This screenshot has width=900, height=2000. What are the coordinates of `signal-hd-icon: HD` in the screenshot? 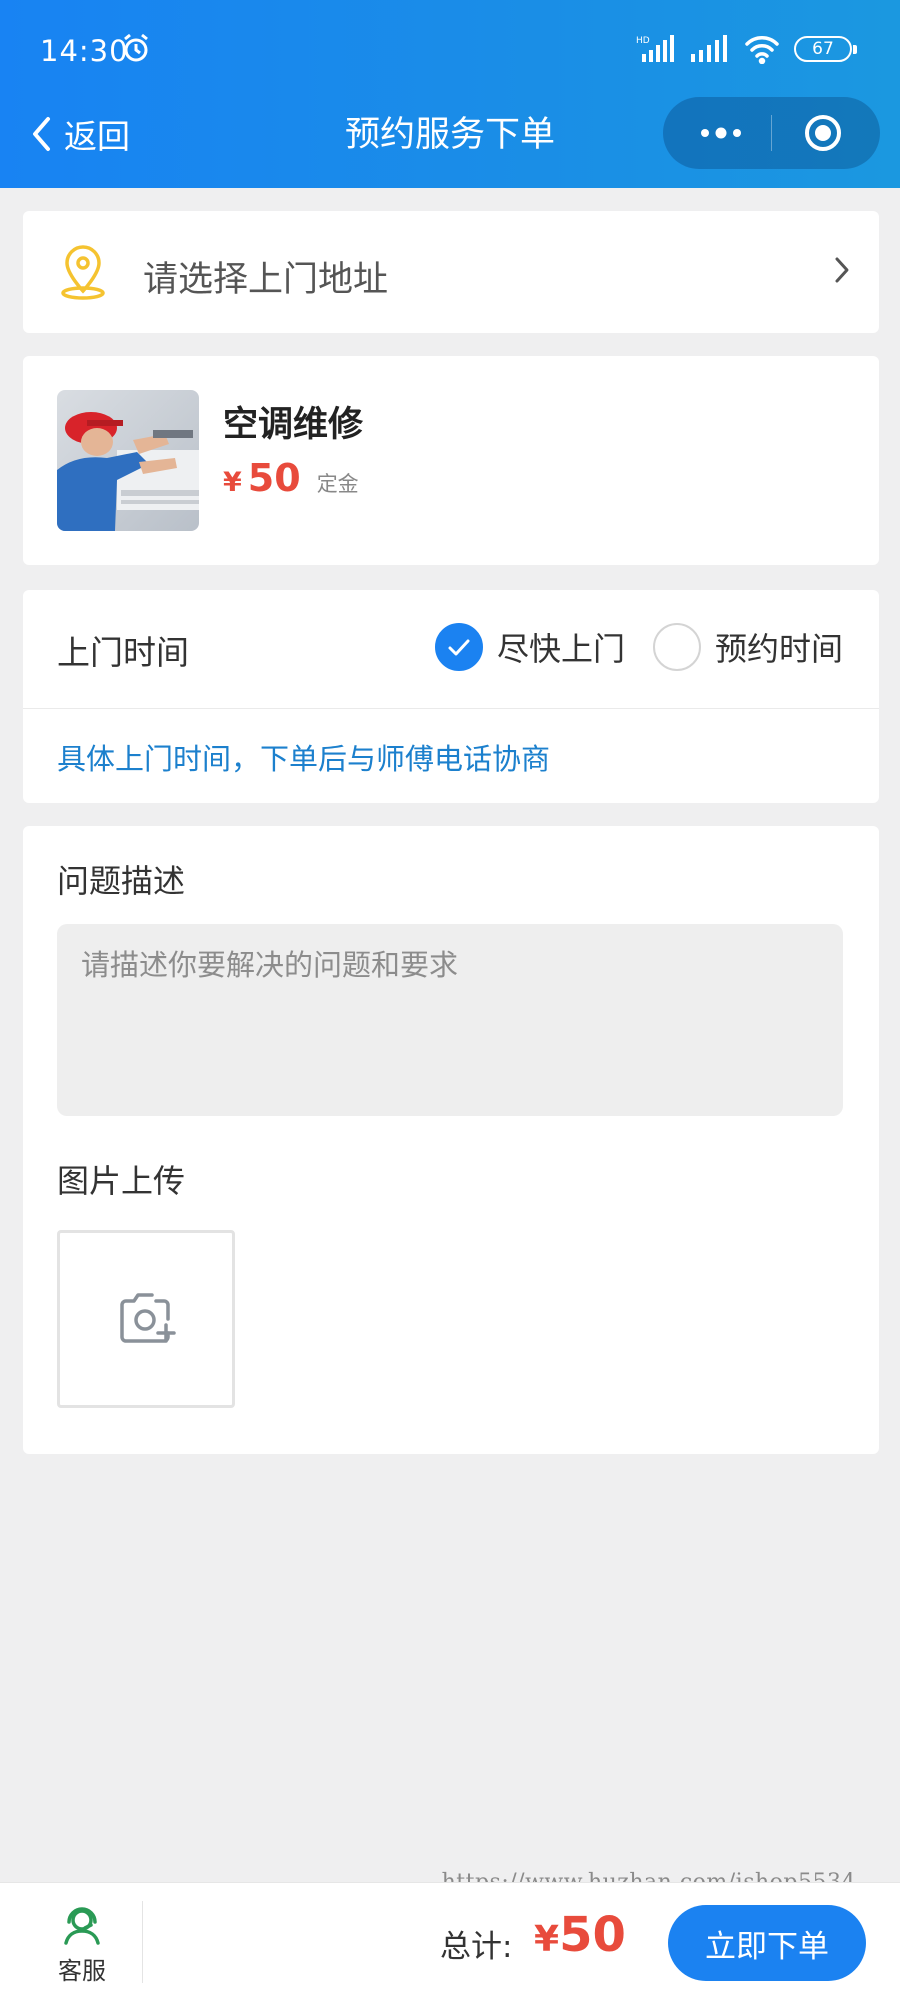 It's located at (655, 48).